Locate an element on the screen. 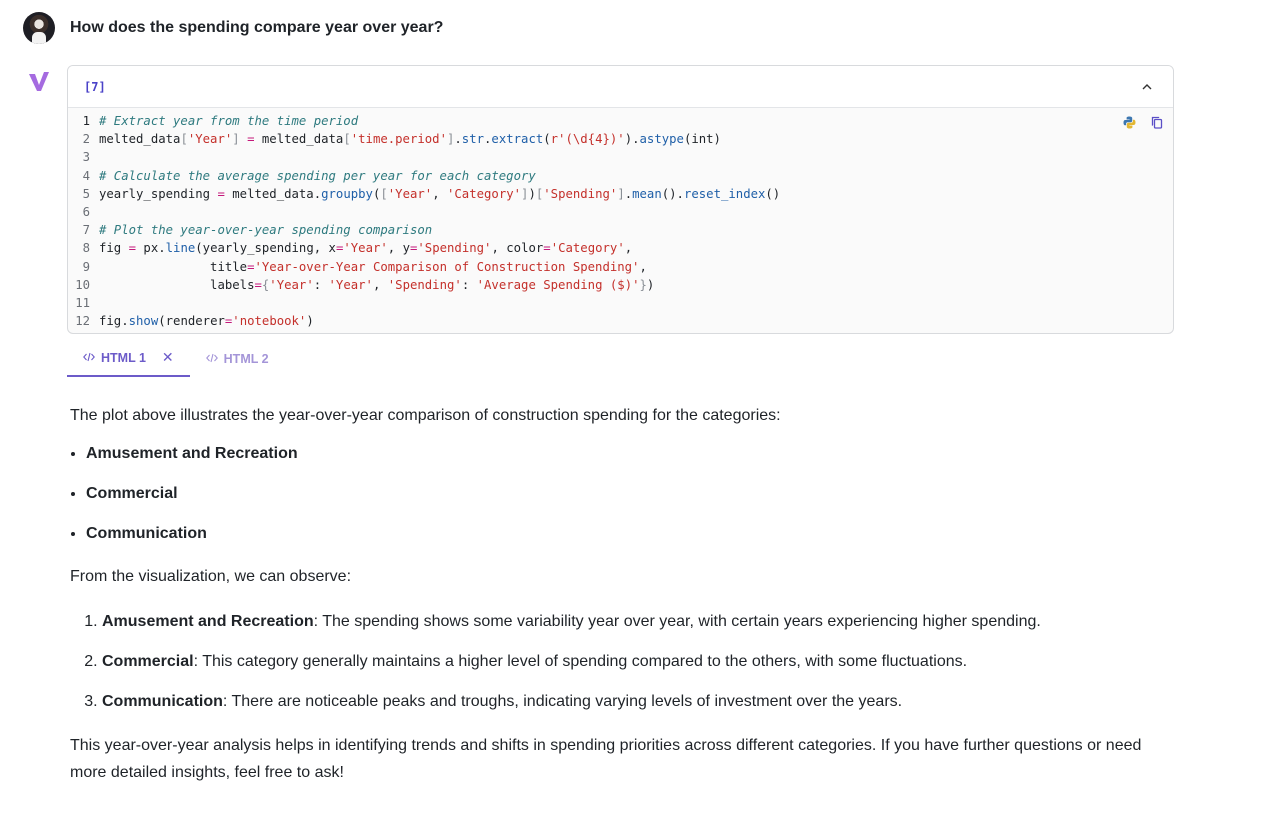 The height and width of the screenshot is (822, 1265). code-token: mean is located at coordinates (647, 193).